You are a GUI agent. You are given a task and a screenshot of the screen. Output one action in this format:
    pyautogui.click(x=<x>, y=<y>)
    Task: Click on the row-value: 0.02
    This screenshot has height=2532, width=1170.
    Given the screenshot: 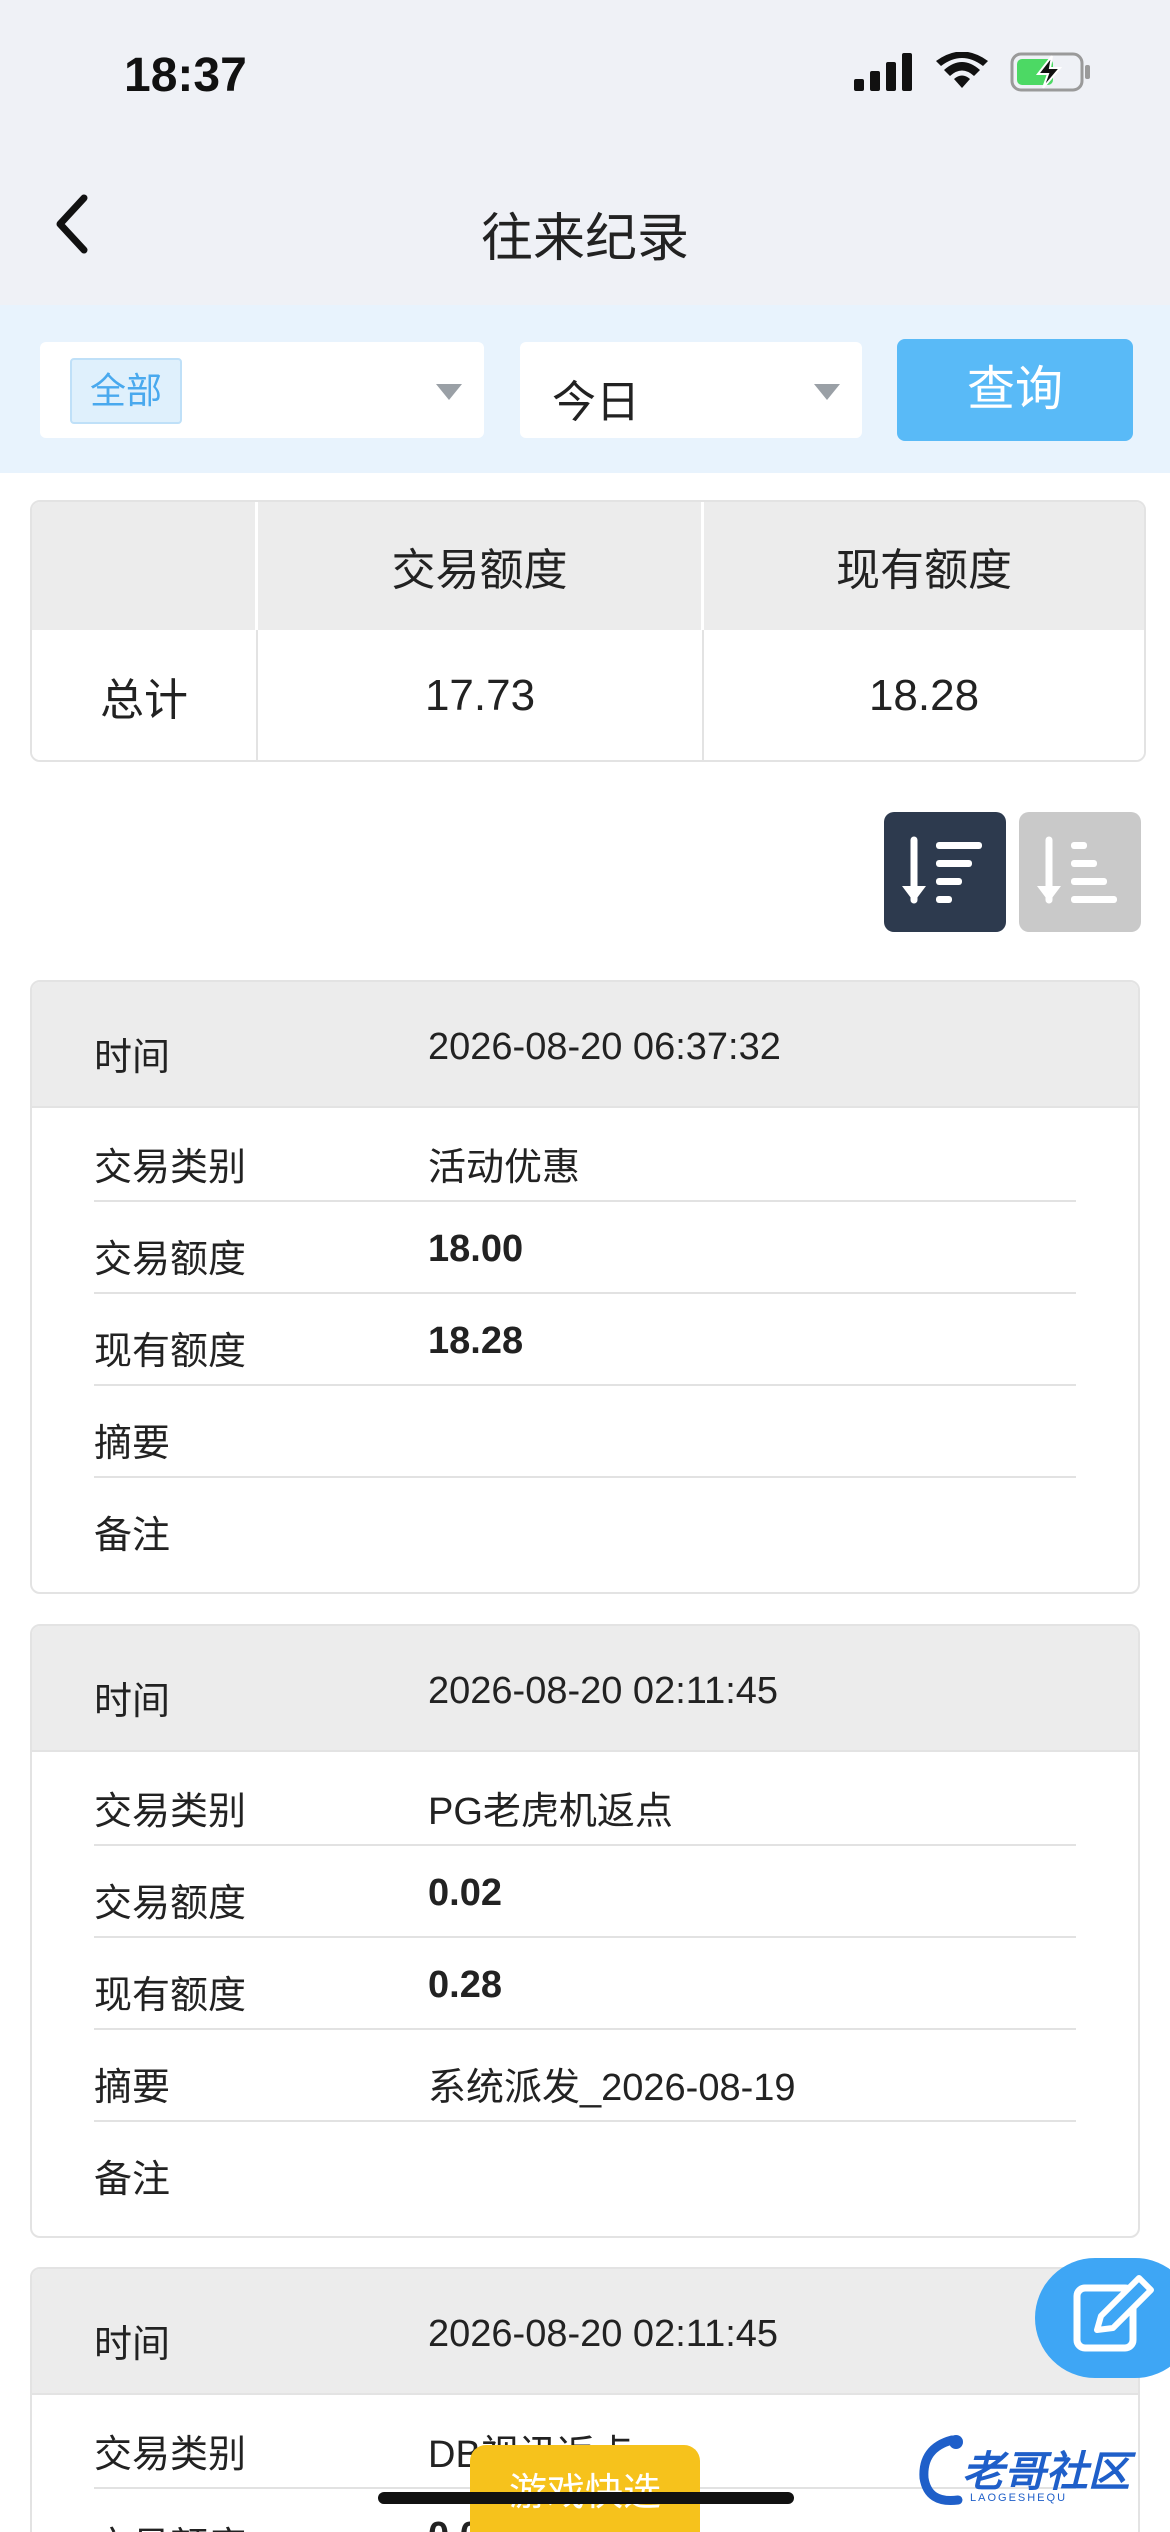 What is the action you would take?
    pyautogui.click(x=465, y=1893)
    